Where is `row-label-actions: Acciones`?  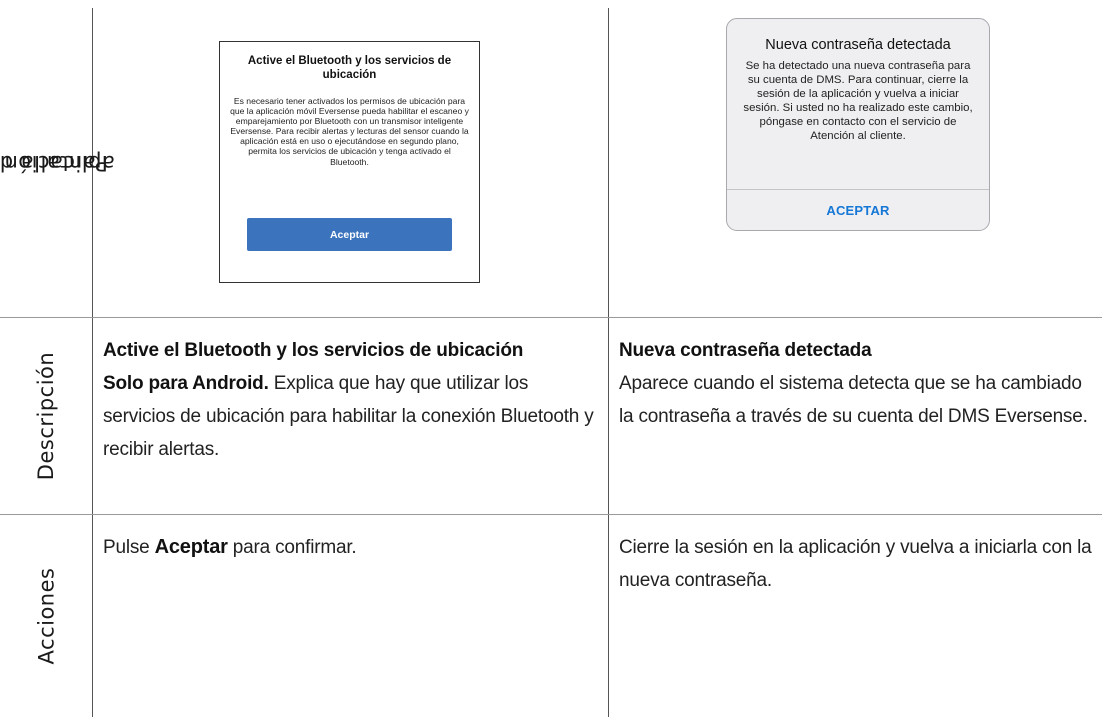
row-label-actions: Acciones is located at coordinates (46, 616).